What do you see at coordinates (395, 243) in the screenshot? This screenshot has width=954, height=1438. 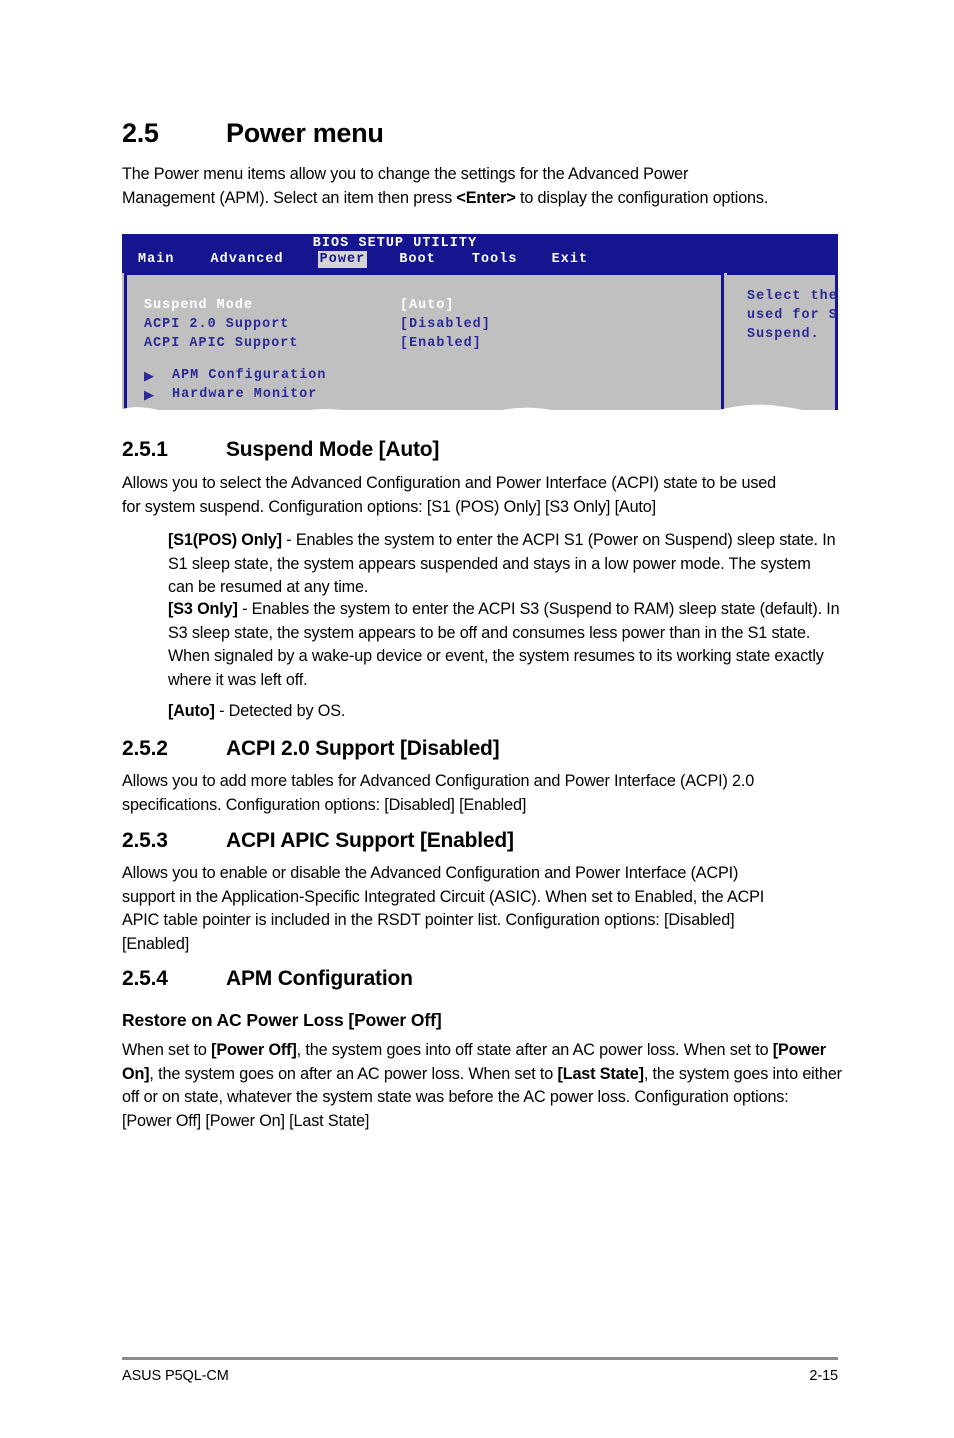 I see `bios-utility-title: BIOS SETUP UTILITY` at bounding box center [395, 243].